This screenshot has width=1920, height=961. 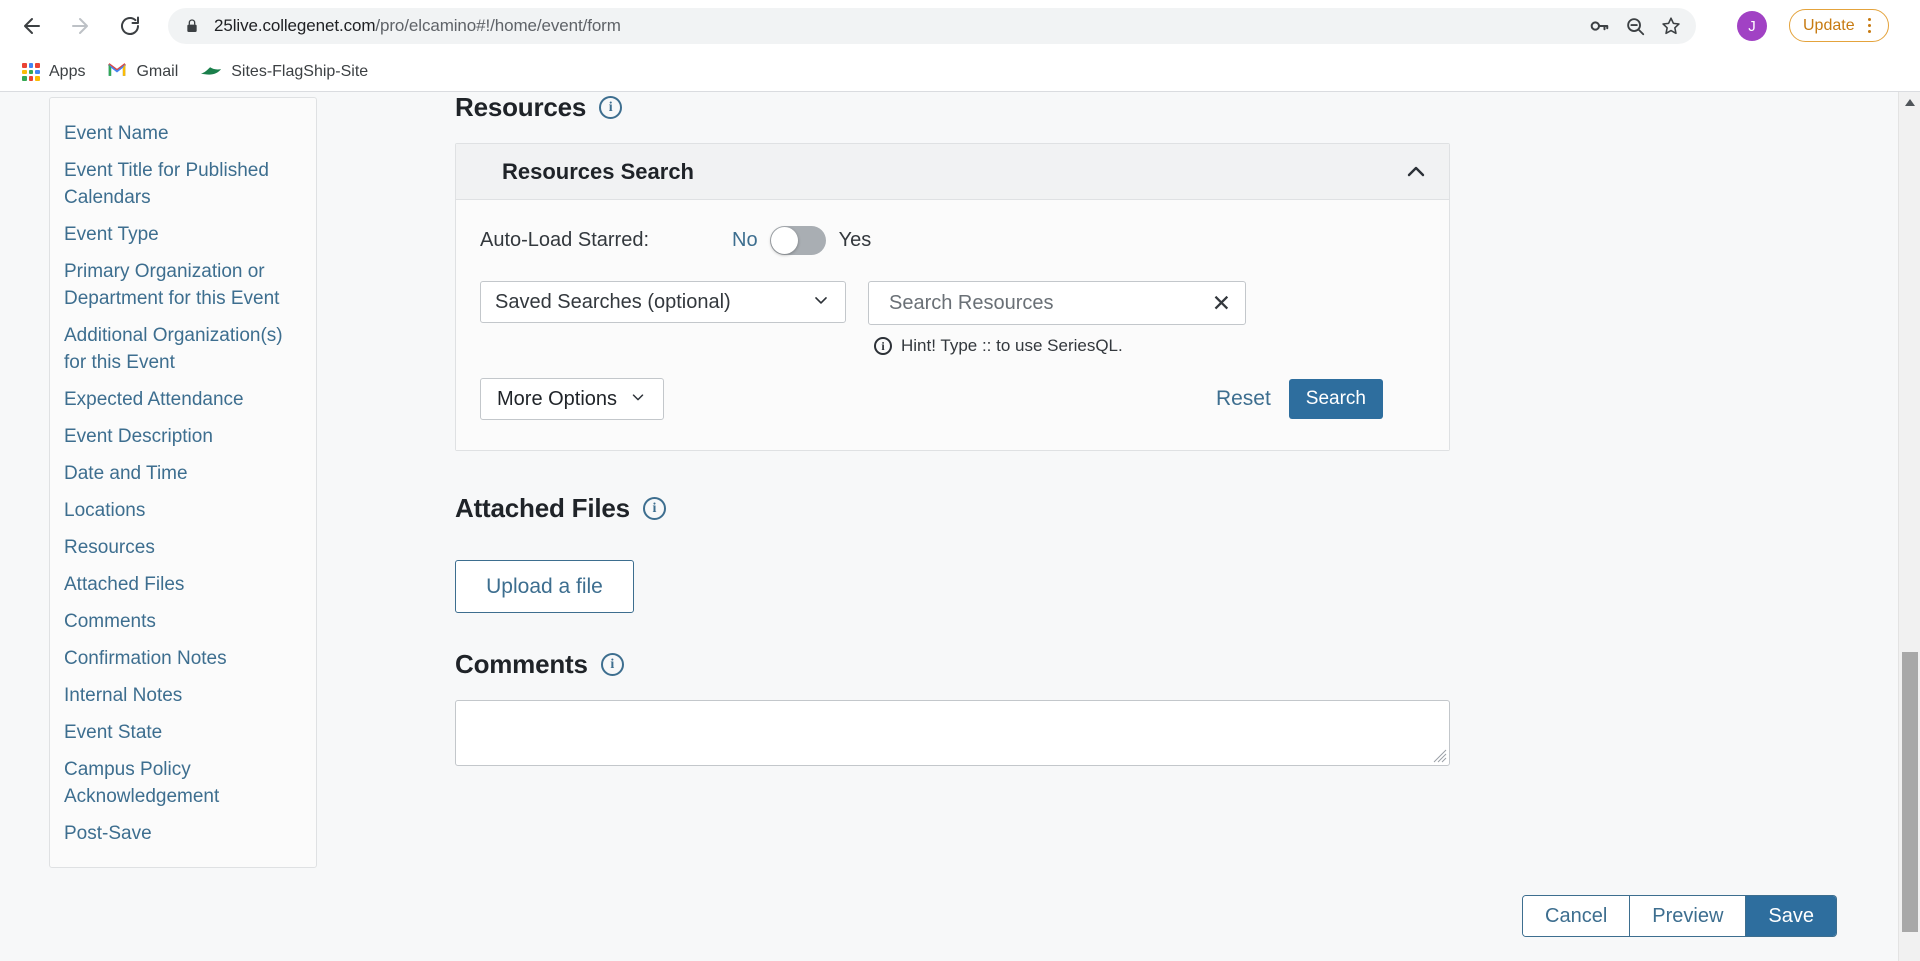 I want to click on more-options-label: More Options, so click(x=557, y=398).